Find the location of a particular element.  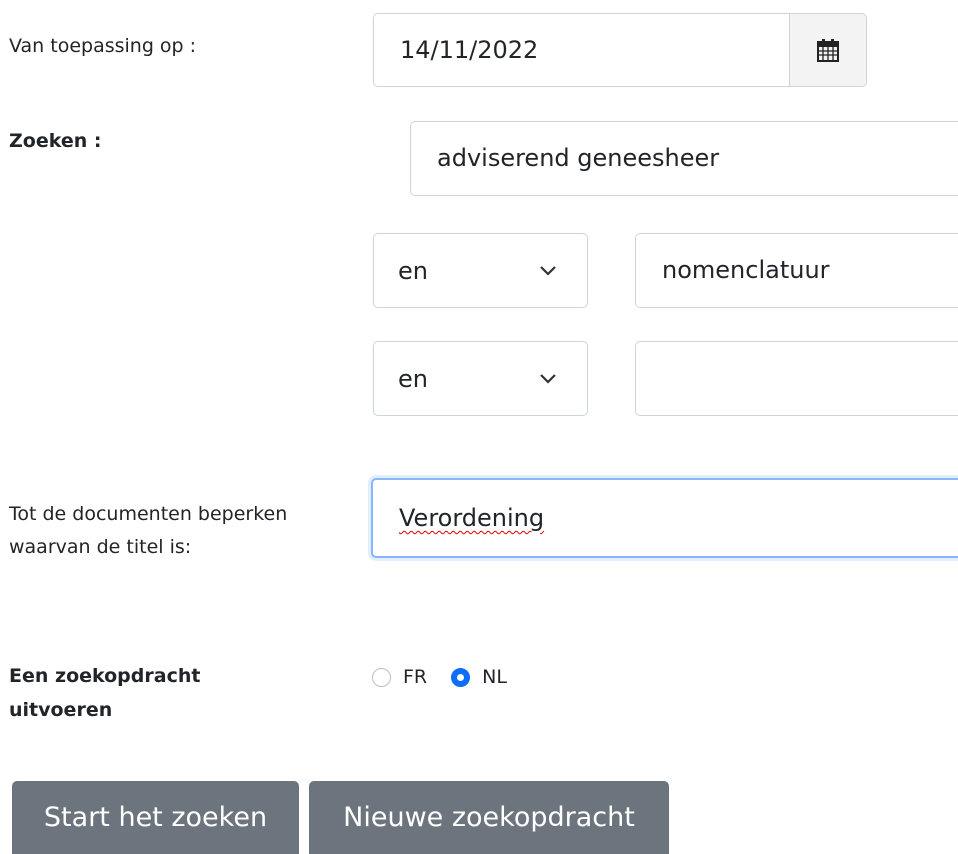

date-input: 14/11/2022 is located at coordinates (581, 50).